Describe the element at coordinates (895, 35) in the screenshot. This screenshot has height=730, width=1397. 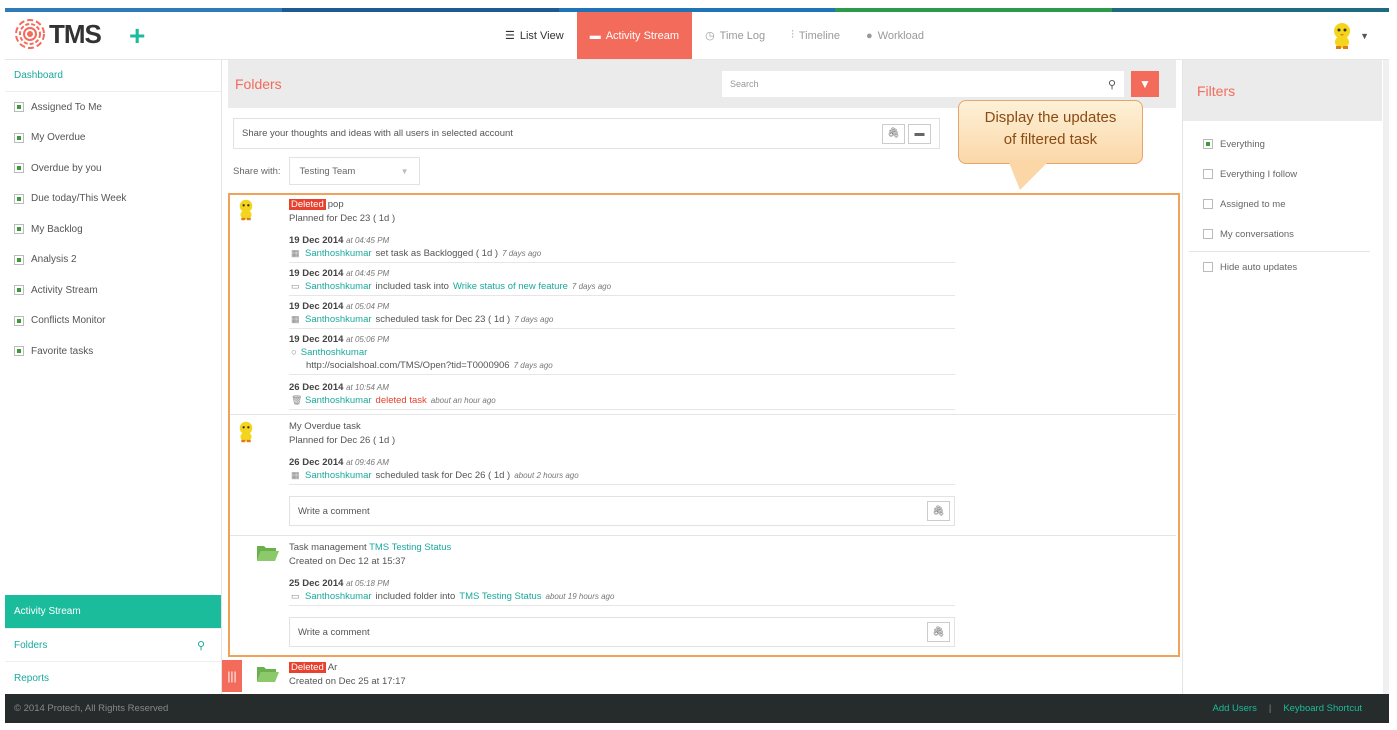
I see `tab-workload: ● Workload` at that location.